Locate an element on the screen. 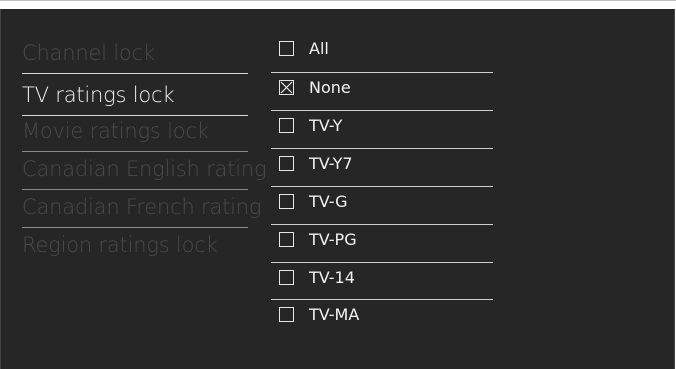 This screenshot has width=676, height=369. option-tv-ma: TV-MA is located at coordinates (382, 315).